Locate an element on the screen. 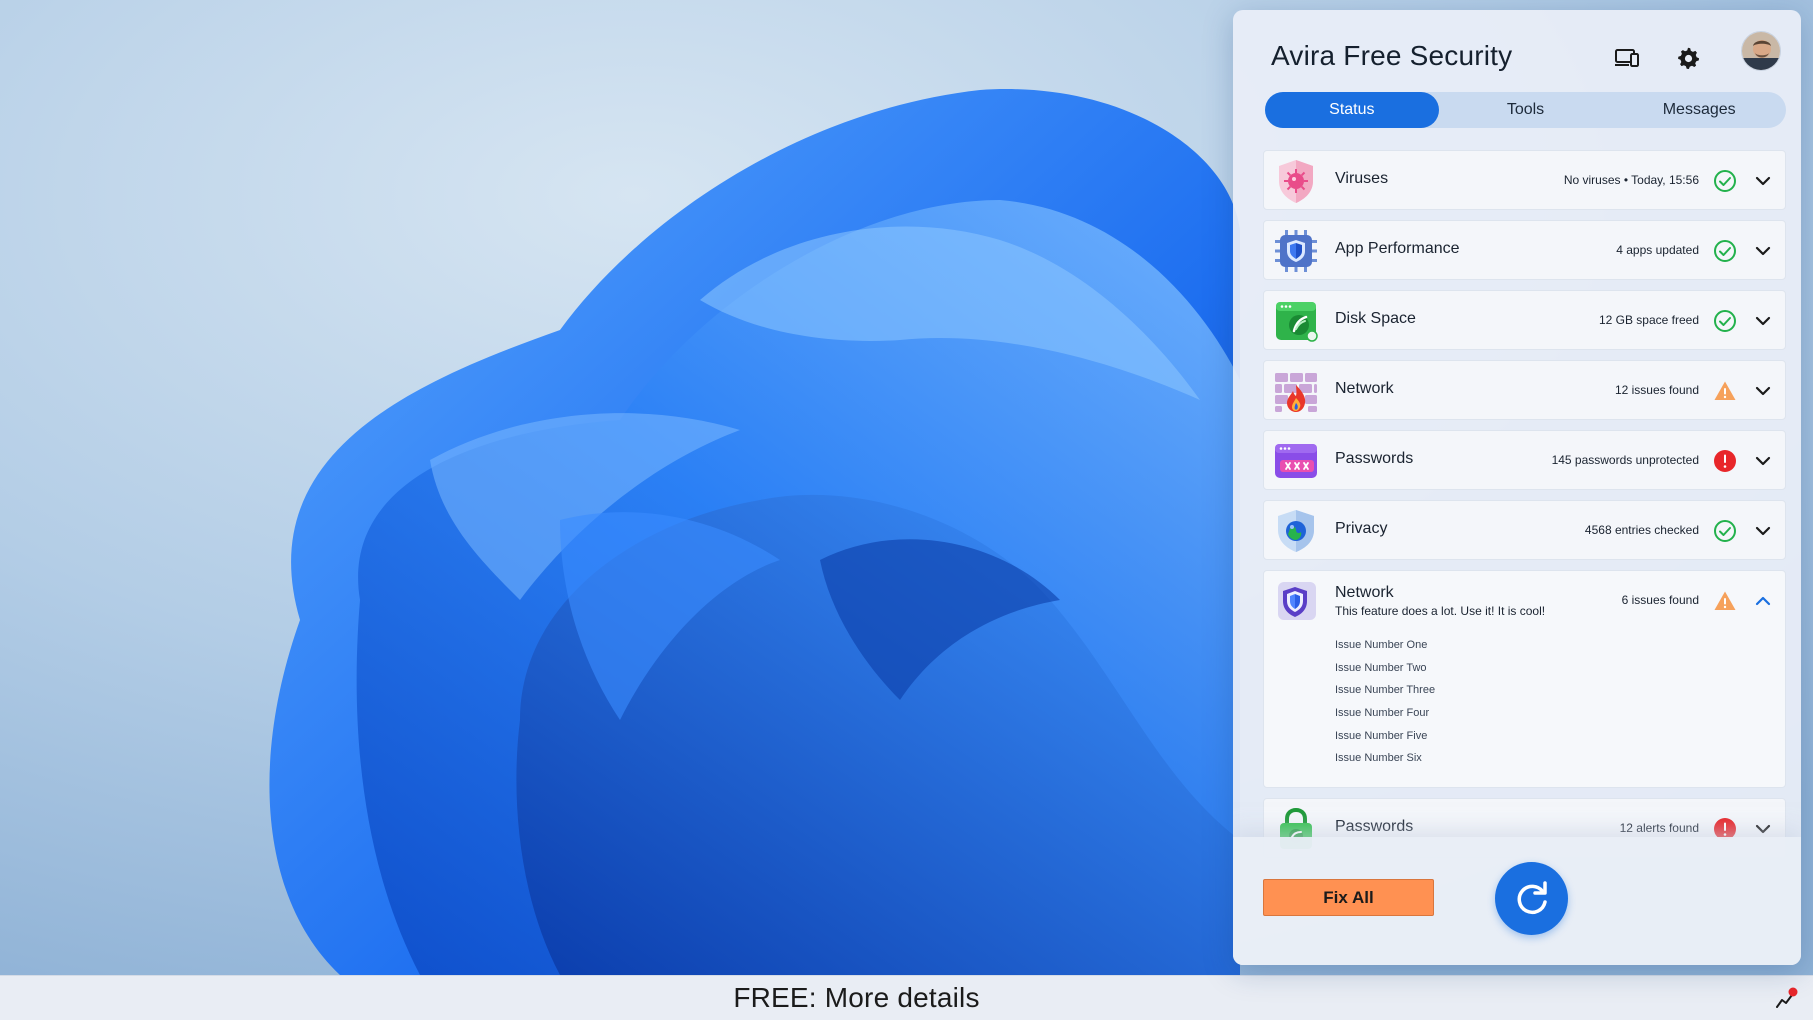 The width and height of the screenshot is (1813, 1020). network-shield-icon is located at coordinates (1296, 601).